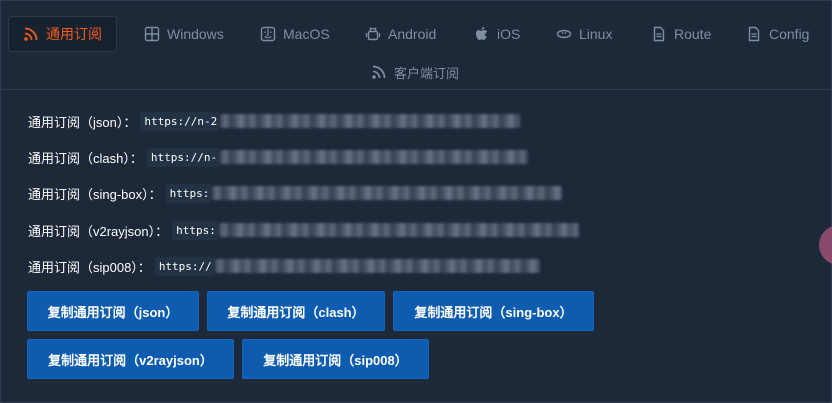  What do you see at coordinates (427, 73) in the screenshot?
I see `tab-label: 客户端订阅` at bounding box center [427, 73].